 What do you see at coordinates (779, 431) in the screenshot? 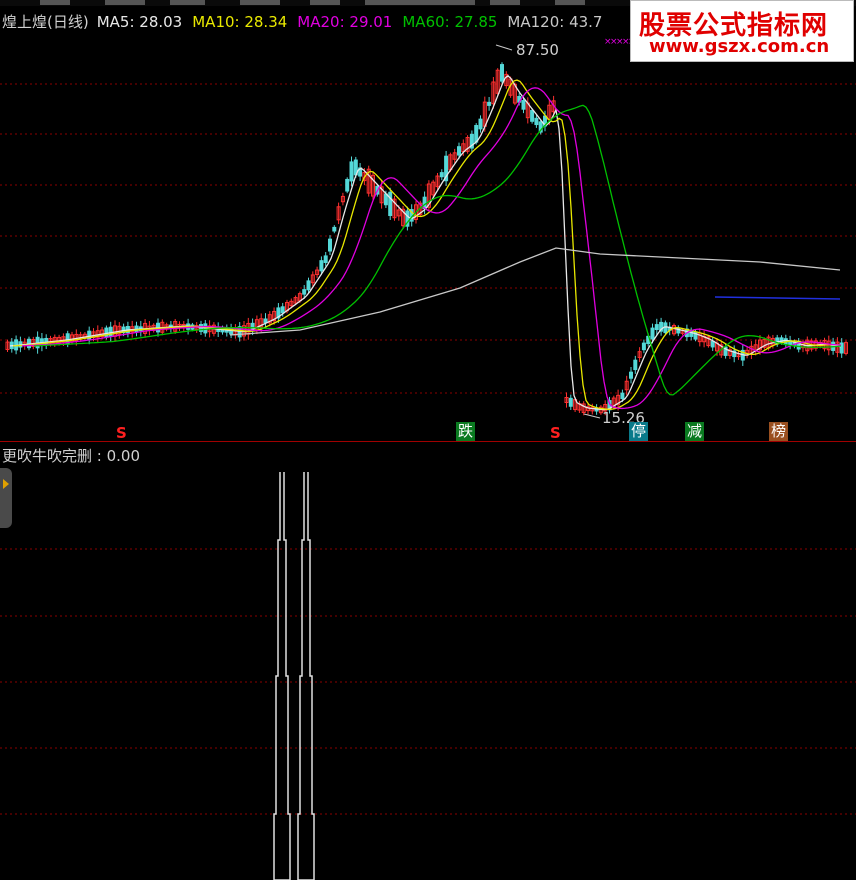
I see `marker-rank: 榜` at bounding box center [779, 431].